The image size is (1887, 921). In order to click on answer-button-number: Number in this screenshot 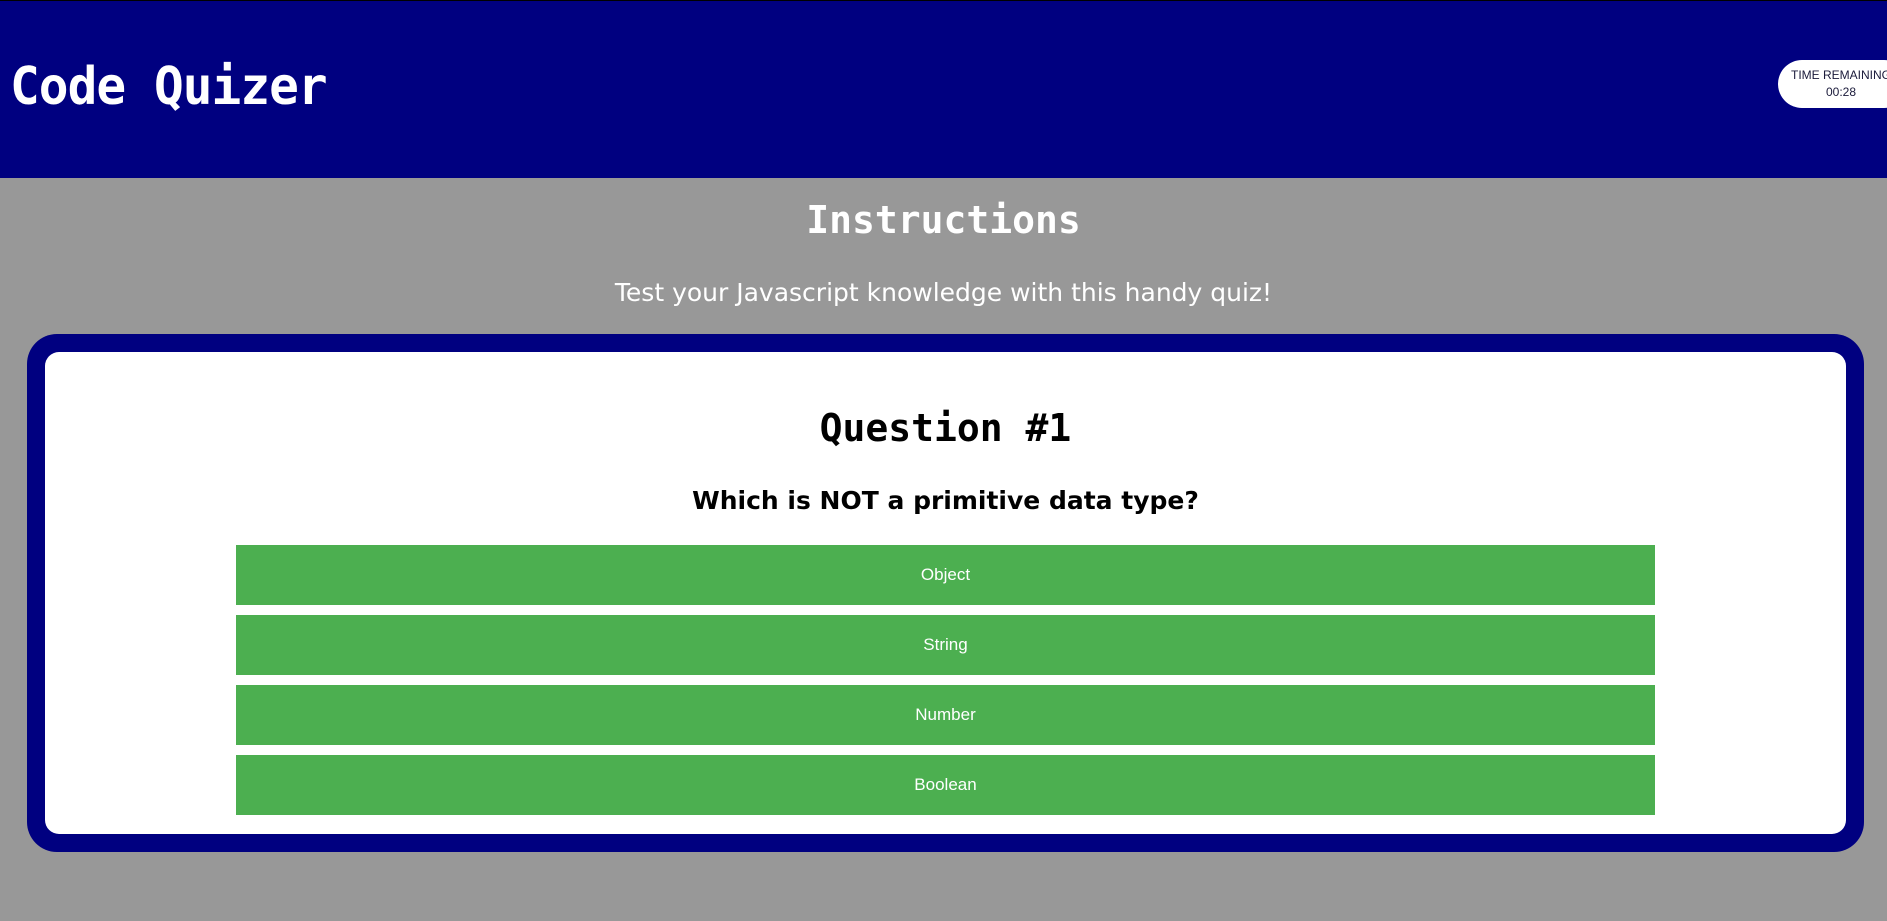, I will do `click(945, 715)`.